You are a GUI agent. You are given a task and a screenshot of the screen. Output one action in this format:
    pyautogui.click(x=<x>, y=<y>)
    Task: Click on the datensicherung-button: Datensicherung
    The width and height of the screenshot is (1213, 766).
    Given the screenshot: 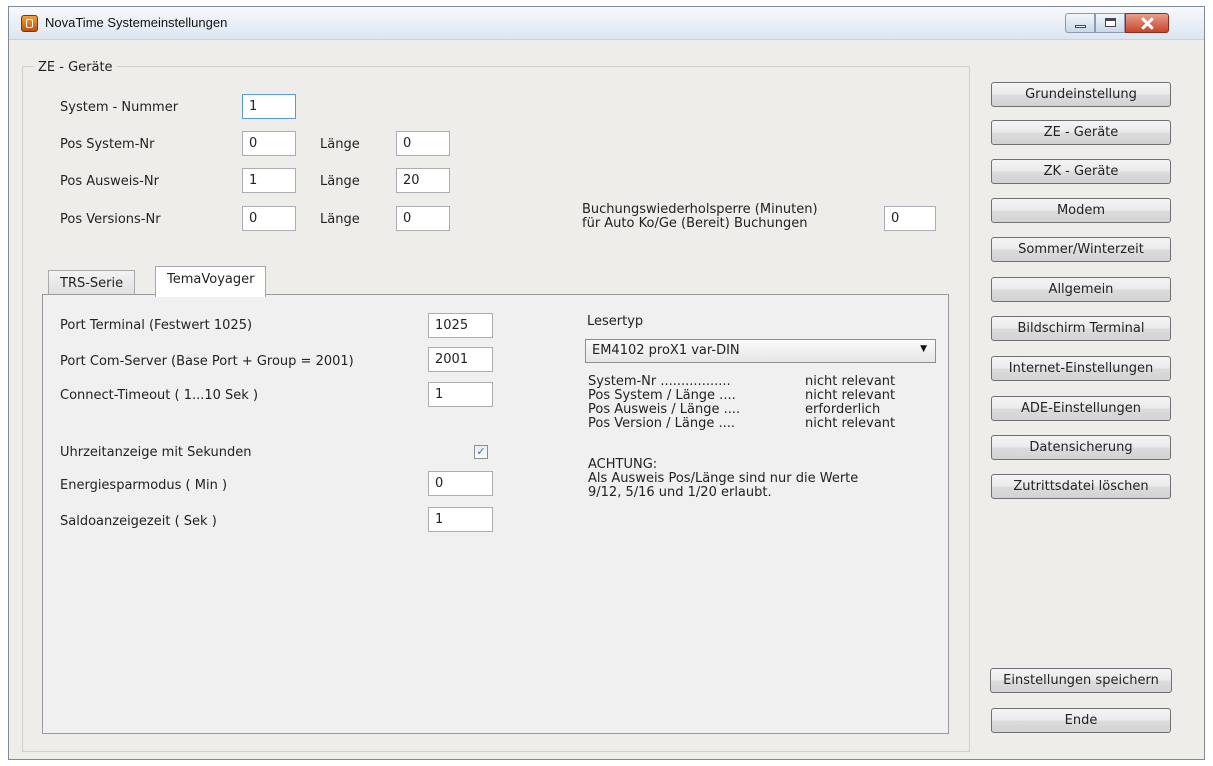 What is the action you would take?
    pyautogui.click(x=1081, y=447)
    